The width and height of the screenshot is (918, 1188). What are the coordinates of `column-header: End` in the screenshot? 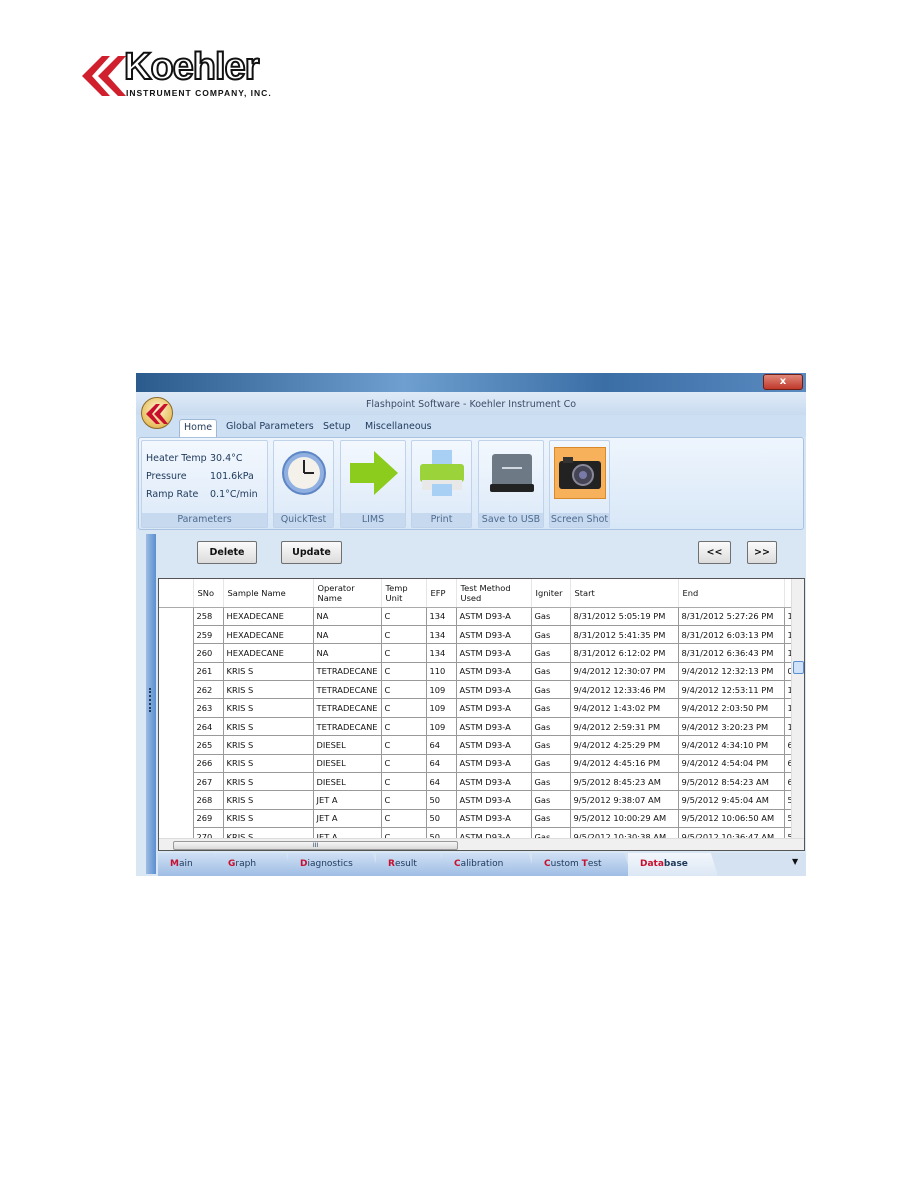 It's located at (731, 593).